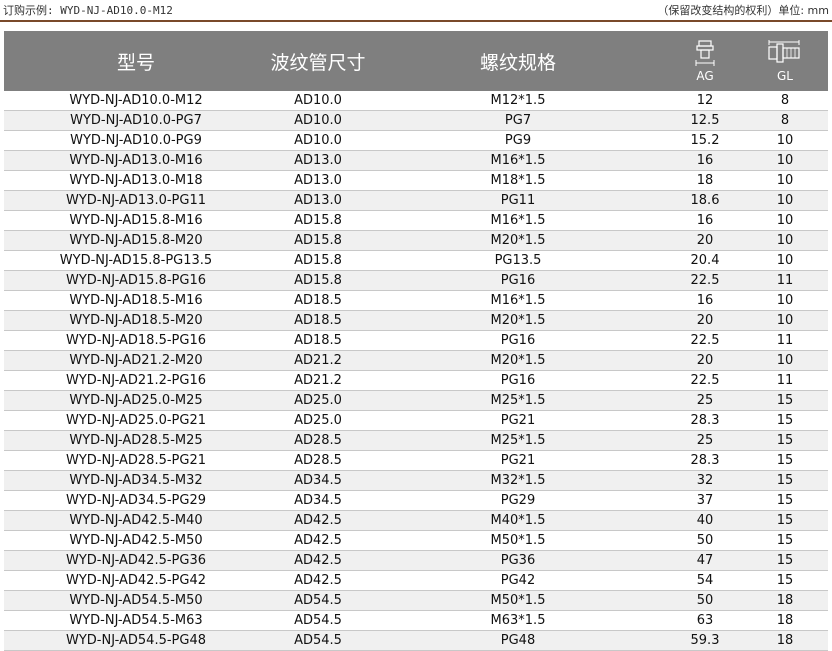  I want to click on cell-ag: 20, so click(705, 320).